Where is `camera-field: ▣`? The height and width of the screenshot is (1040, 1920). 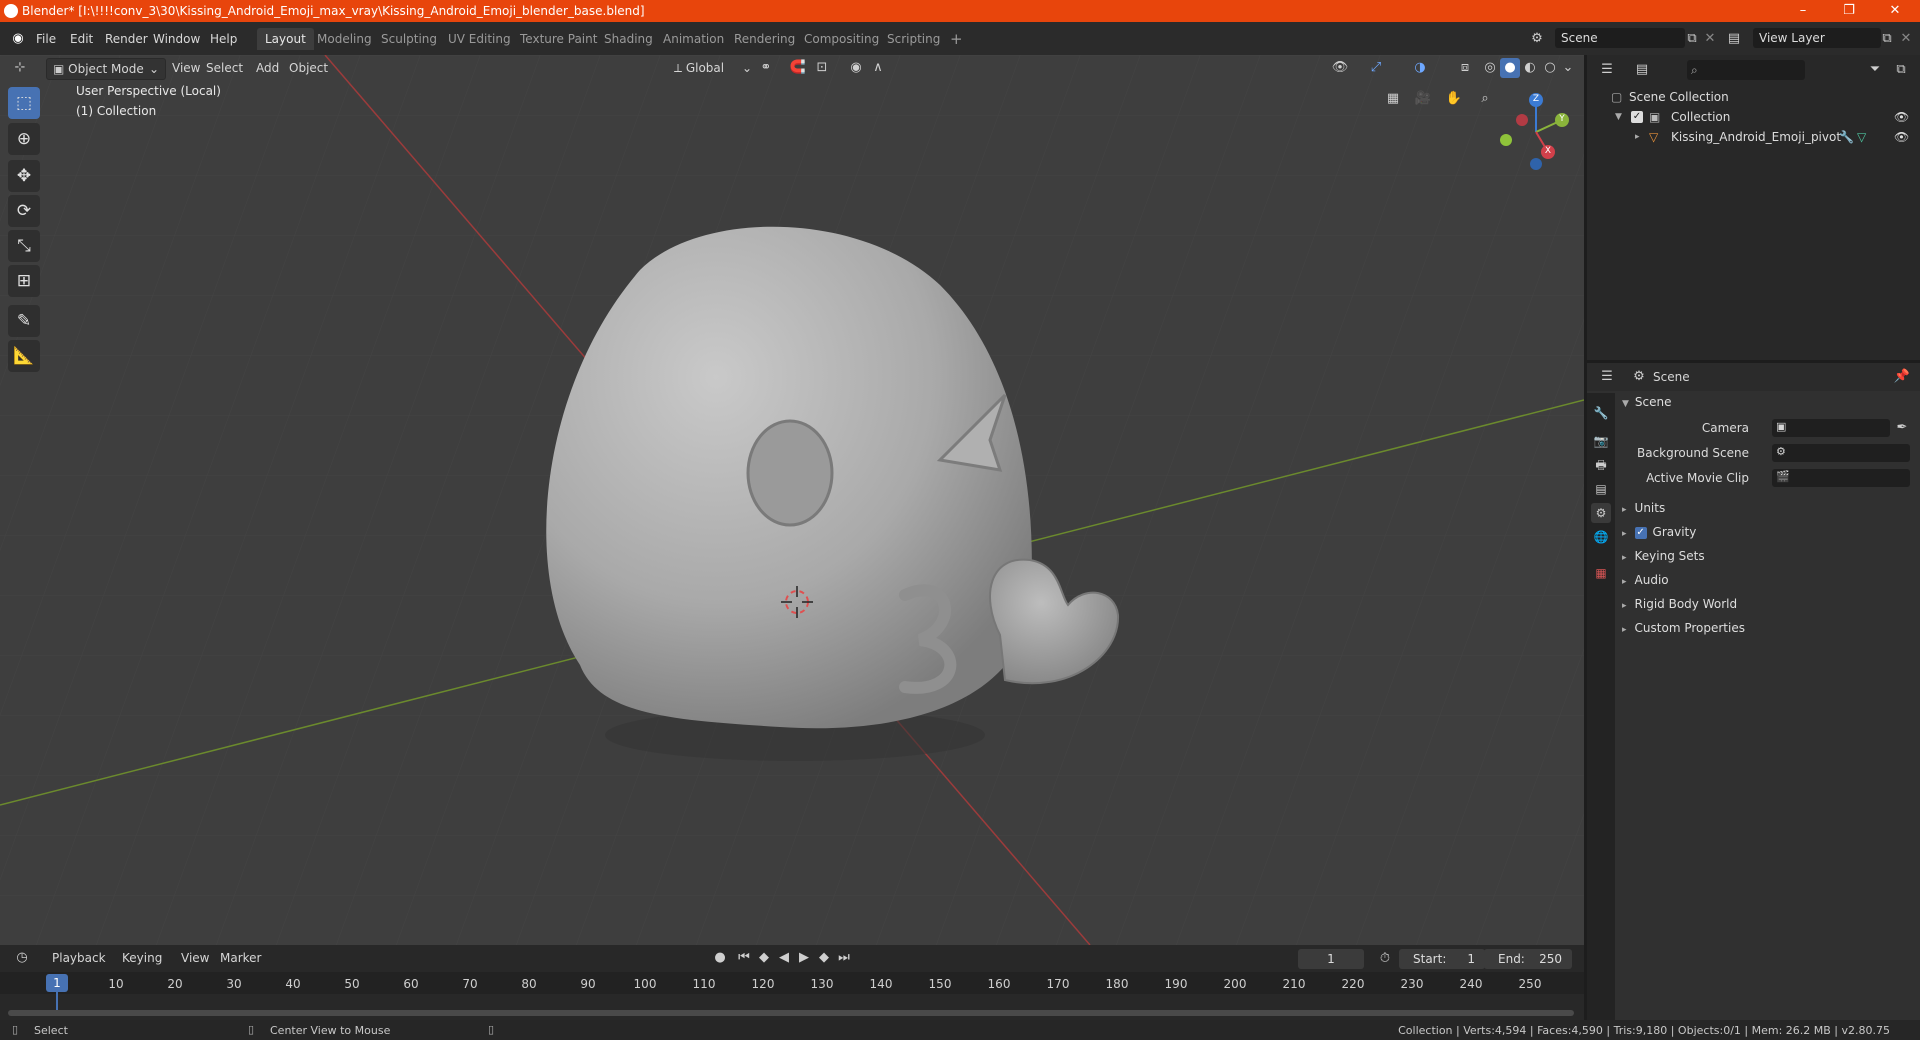 camera-field: ▣ is located at coordinates (1831, 428).